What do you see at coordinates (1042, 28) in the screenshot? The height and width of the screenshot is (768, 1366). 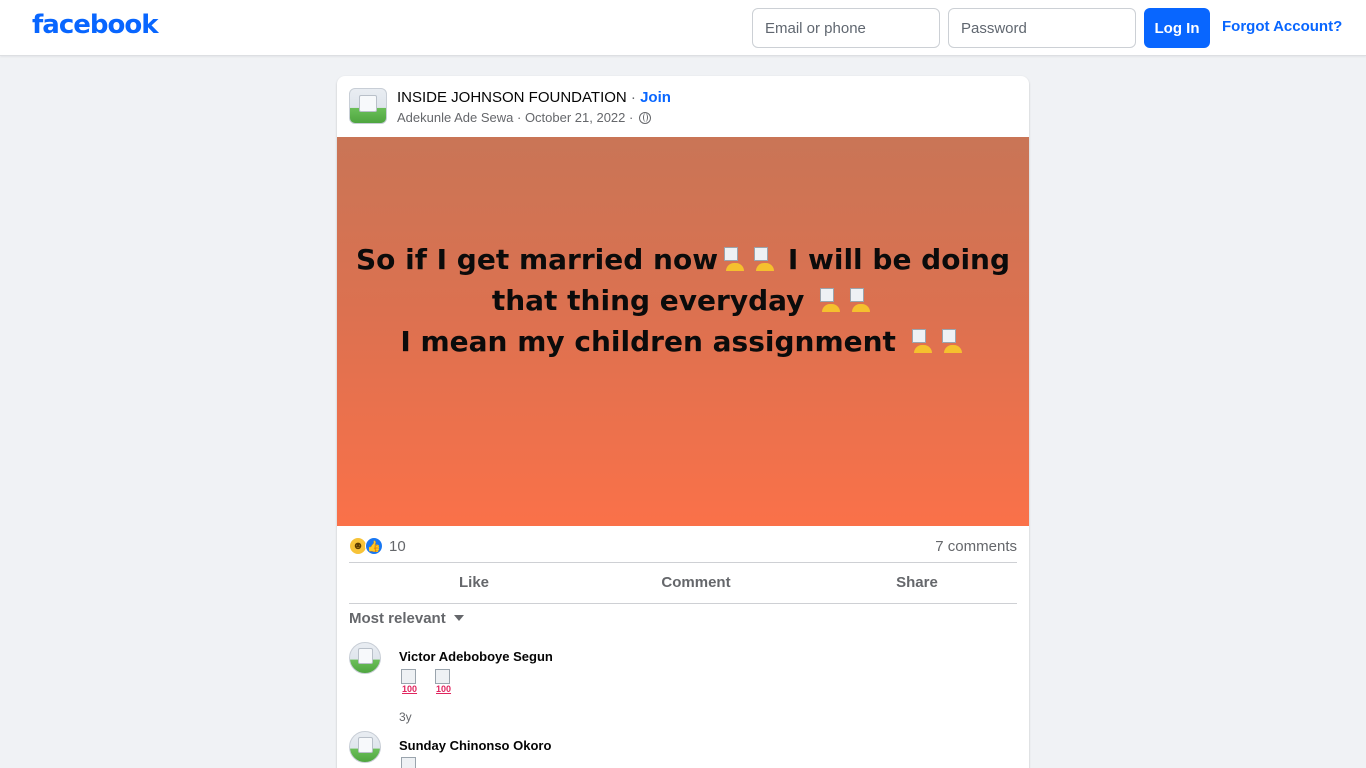 I see `password-input` at bounding box center [1042, 28].